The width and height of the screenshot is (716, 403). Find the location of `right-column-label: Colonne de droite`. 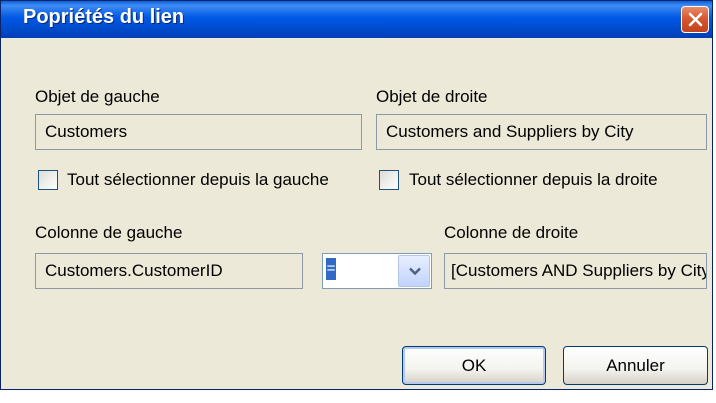

right-column-label: Colonne de droite is located at coordinates (511, 232).